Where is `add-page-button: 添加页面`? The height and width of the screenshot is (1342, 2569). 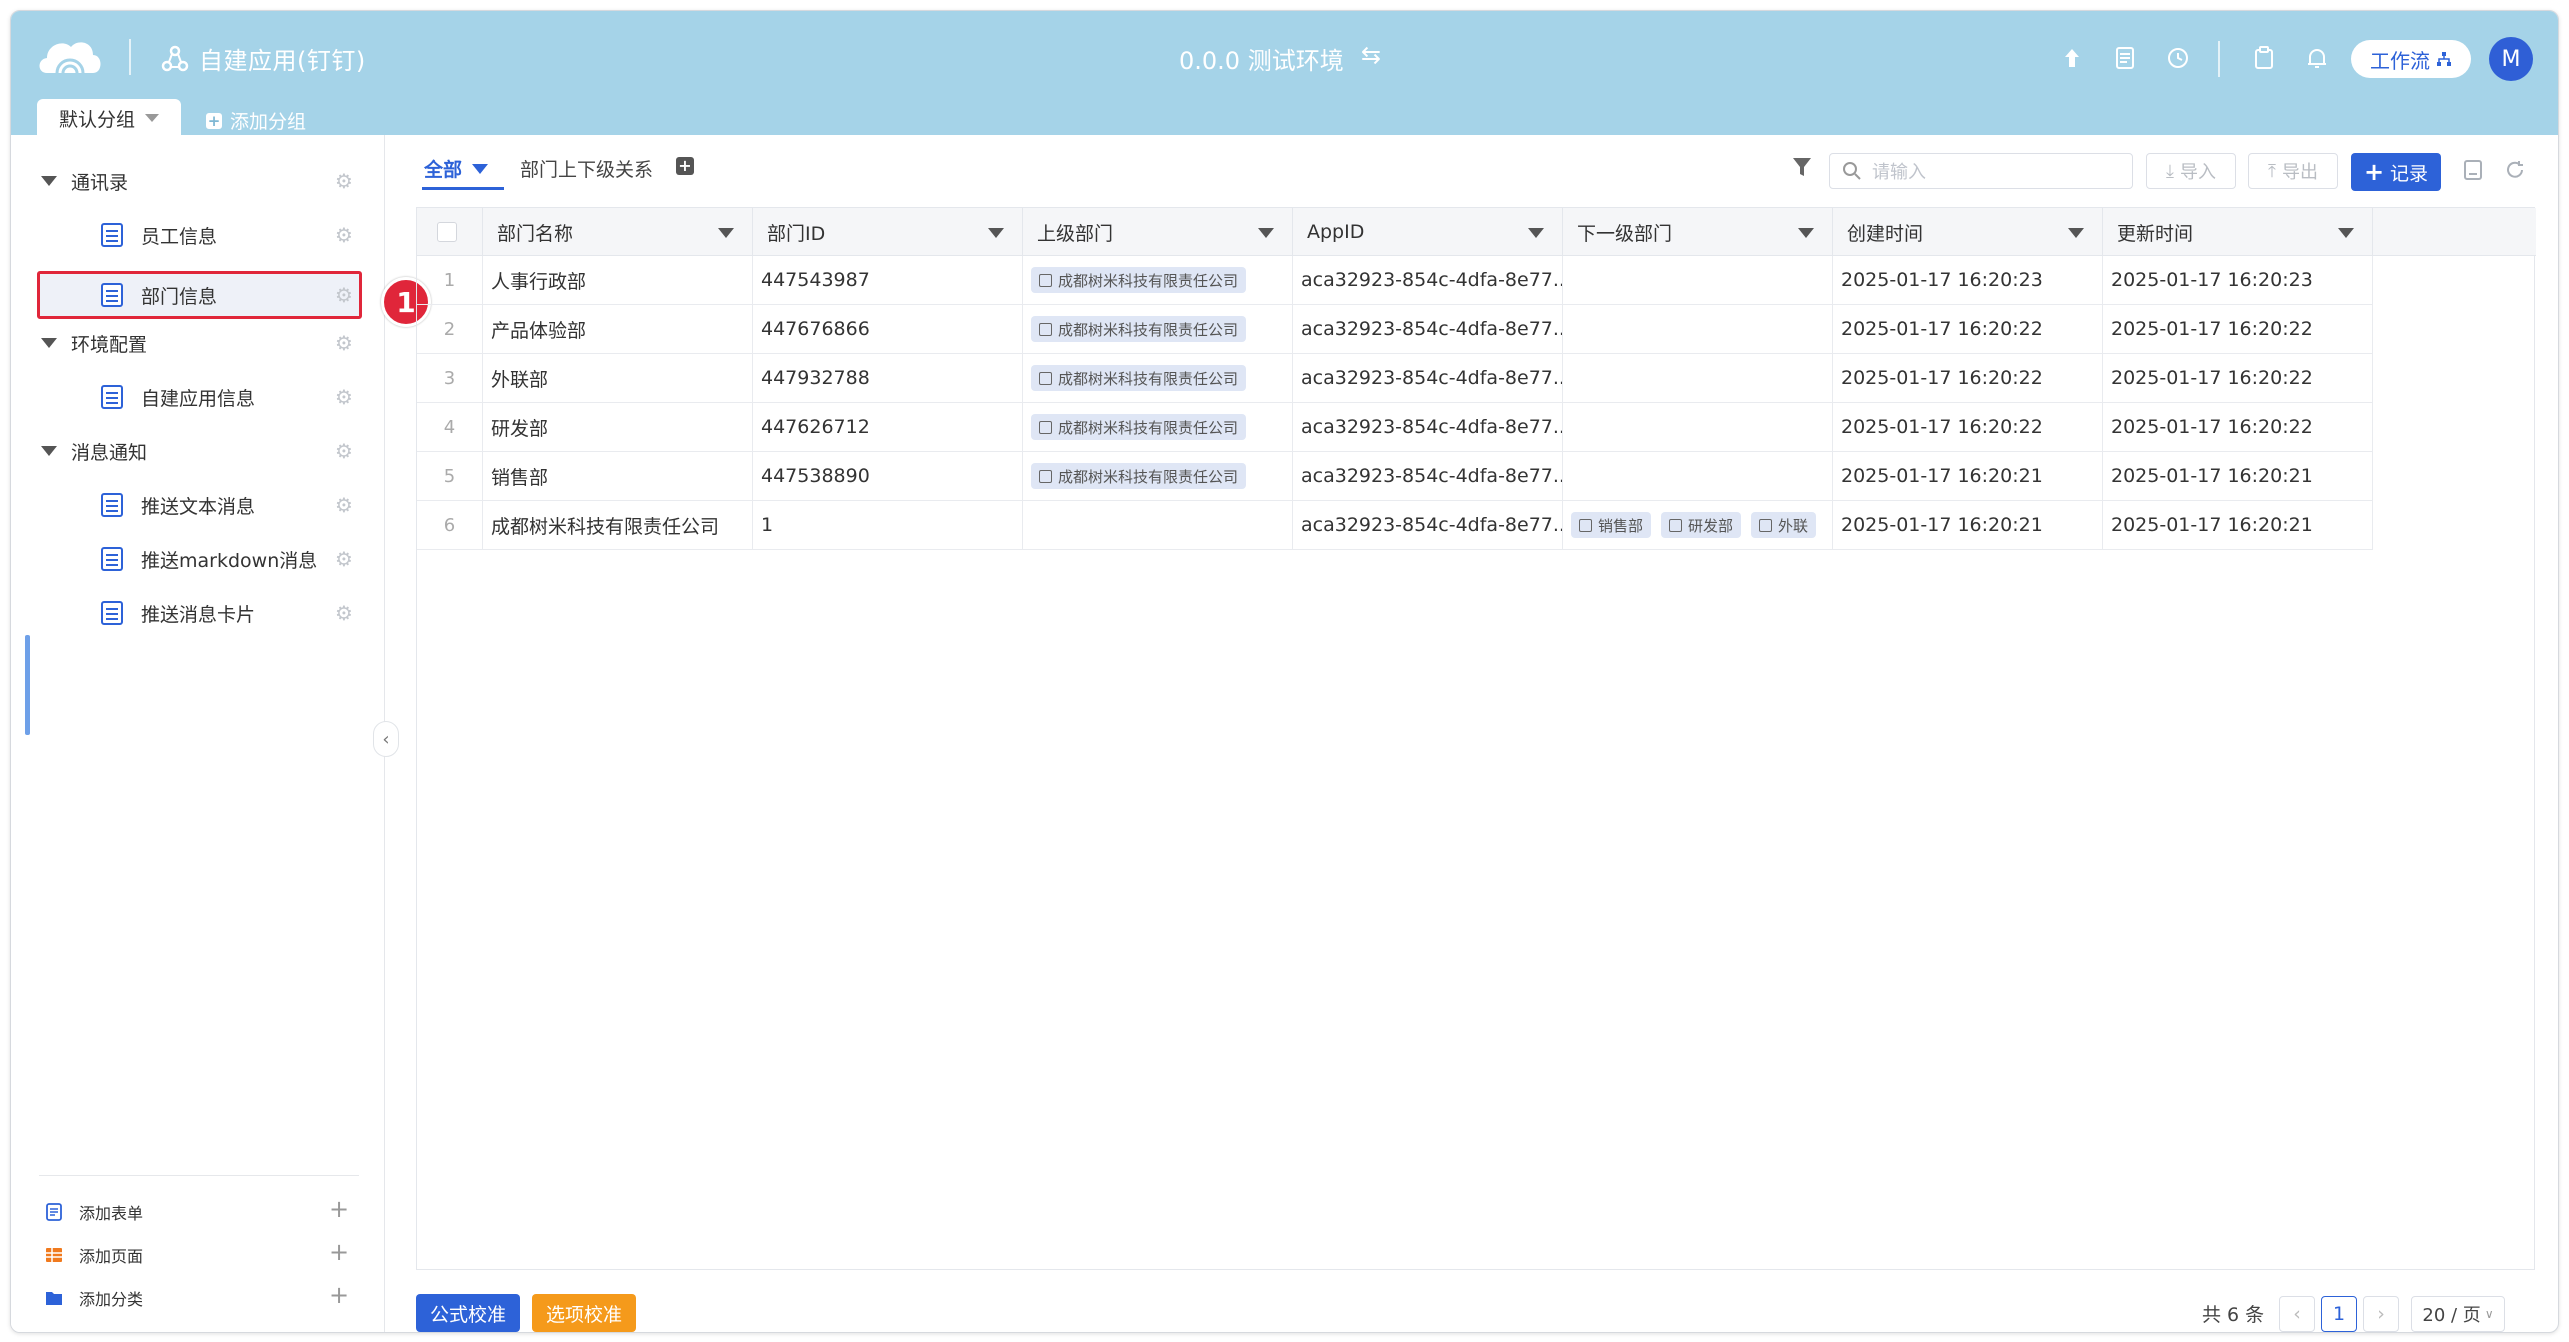
add-page-button: 添加页面 is located at coordinates (94, 1255).